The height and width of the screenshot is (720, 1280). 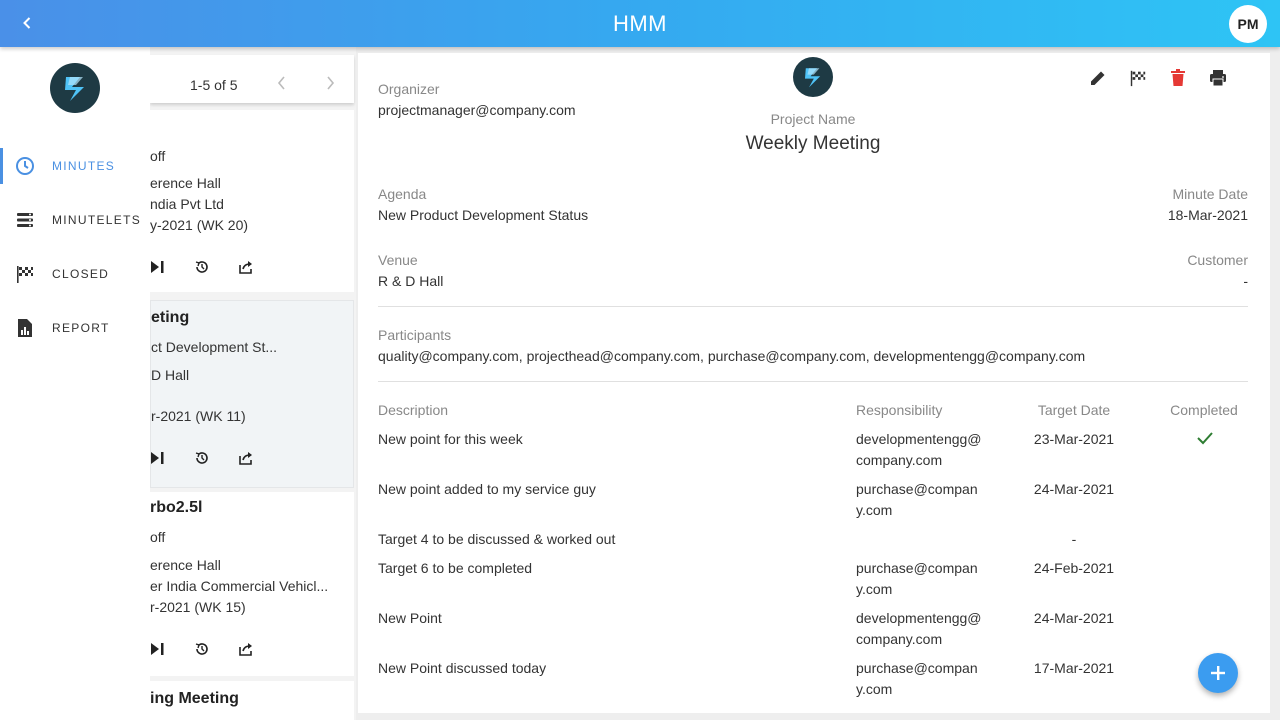 I want to click on sidebar-item-label: REPORT, so click(x=81, y=328).